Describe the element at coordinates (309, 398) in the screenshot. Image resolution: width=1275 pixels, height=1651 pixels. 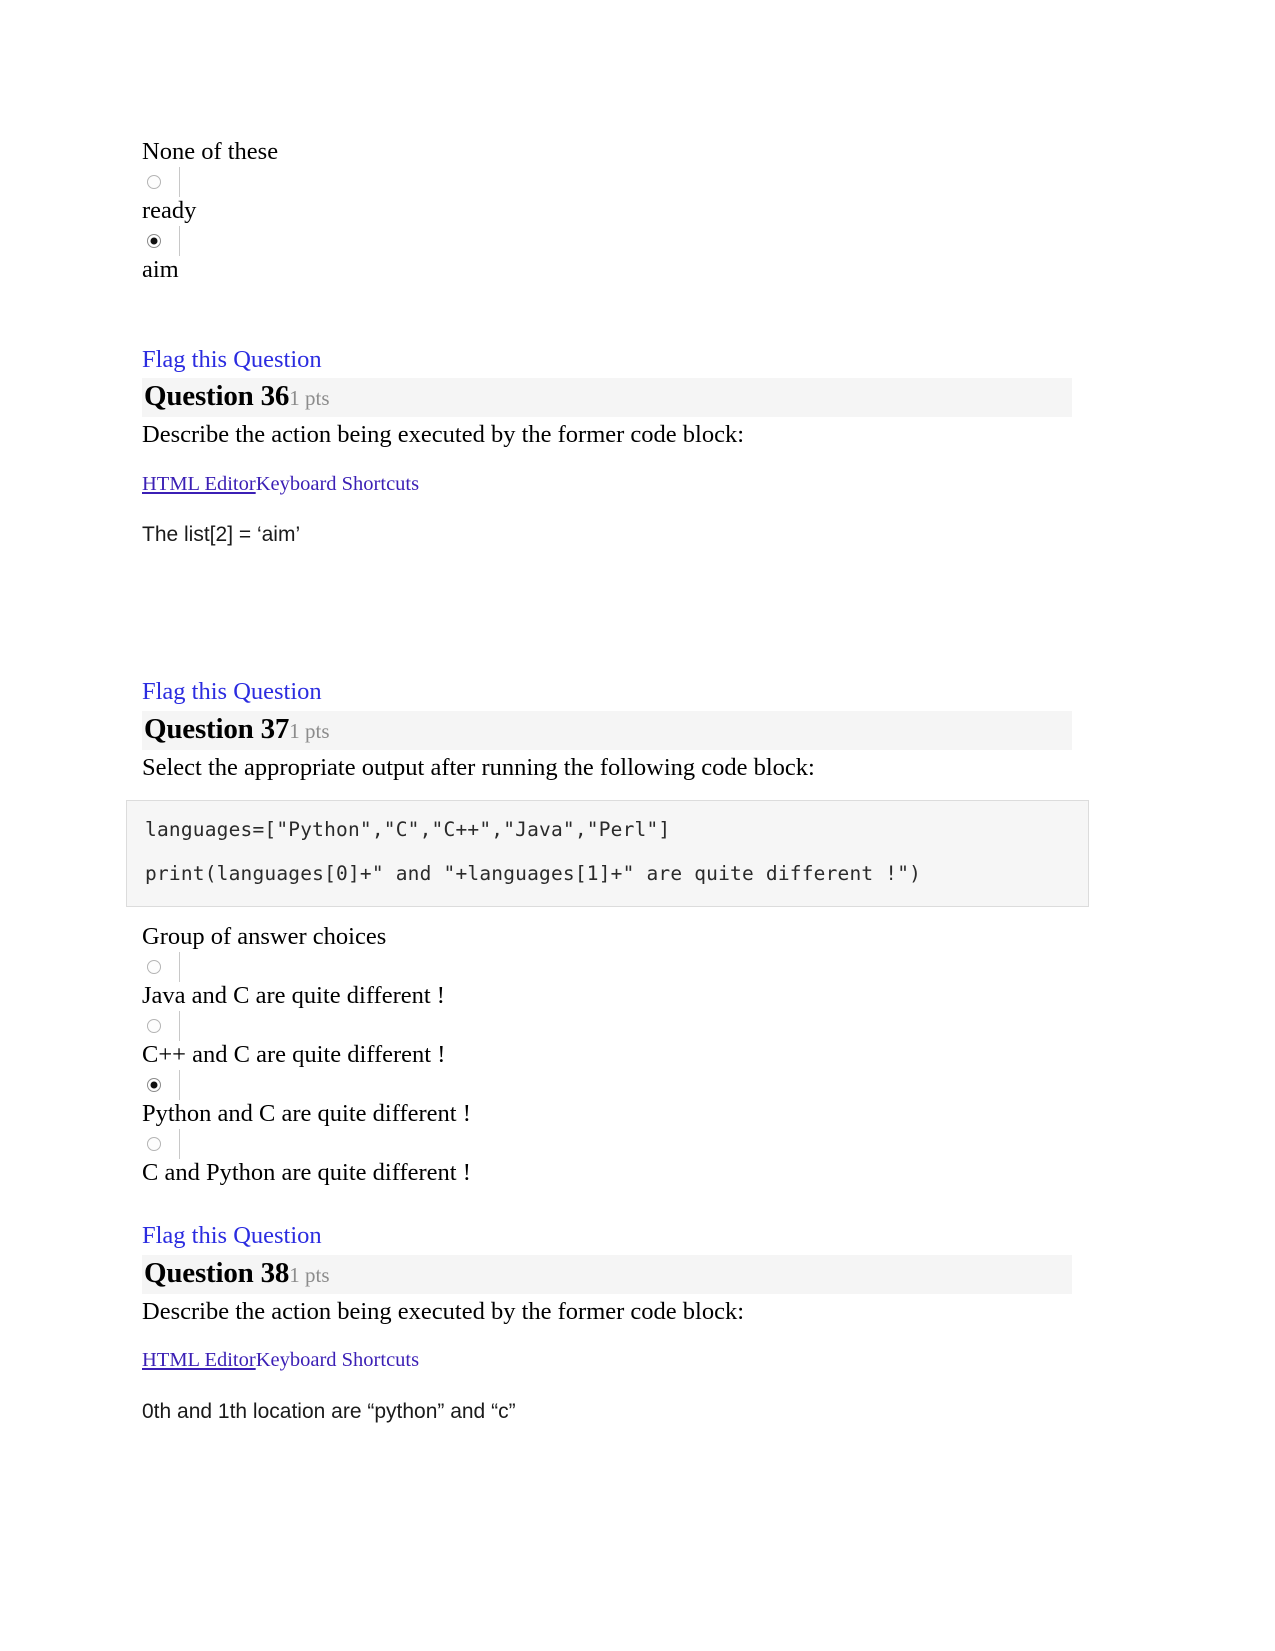
I see `question-points-36: 1 pts` at that location.